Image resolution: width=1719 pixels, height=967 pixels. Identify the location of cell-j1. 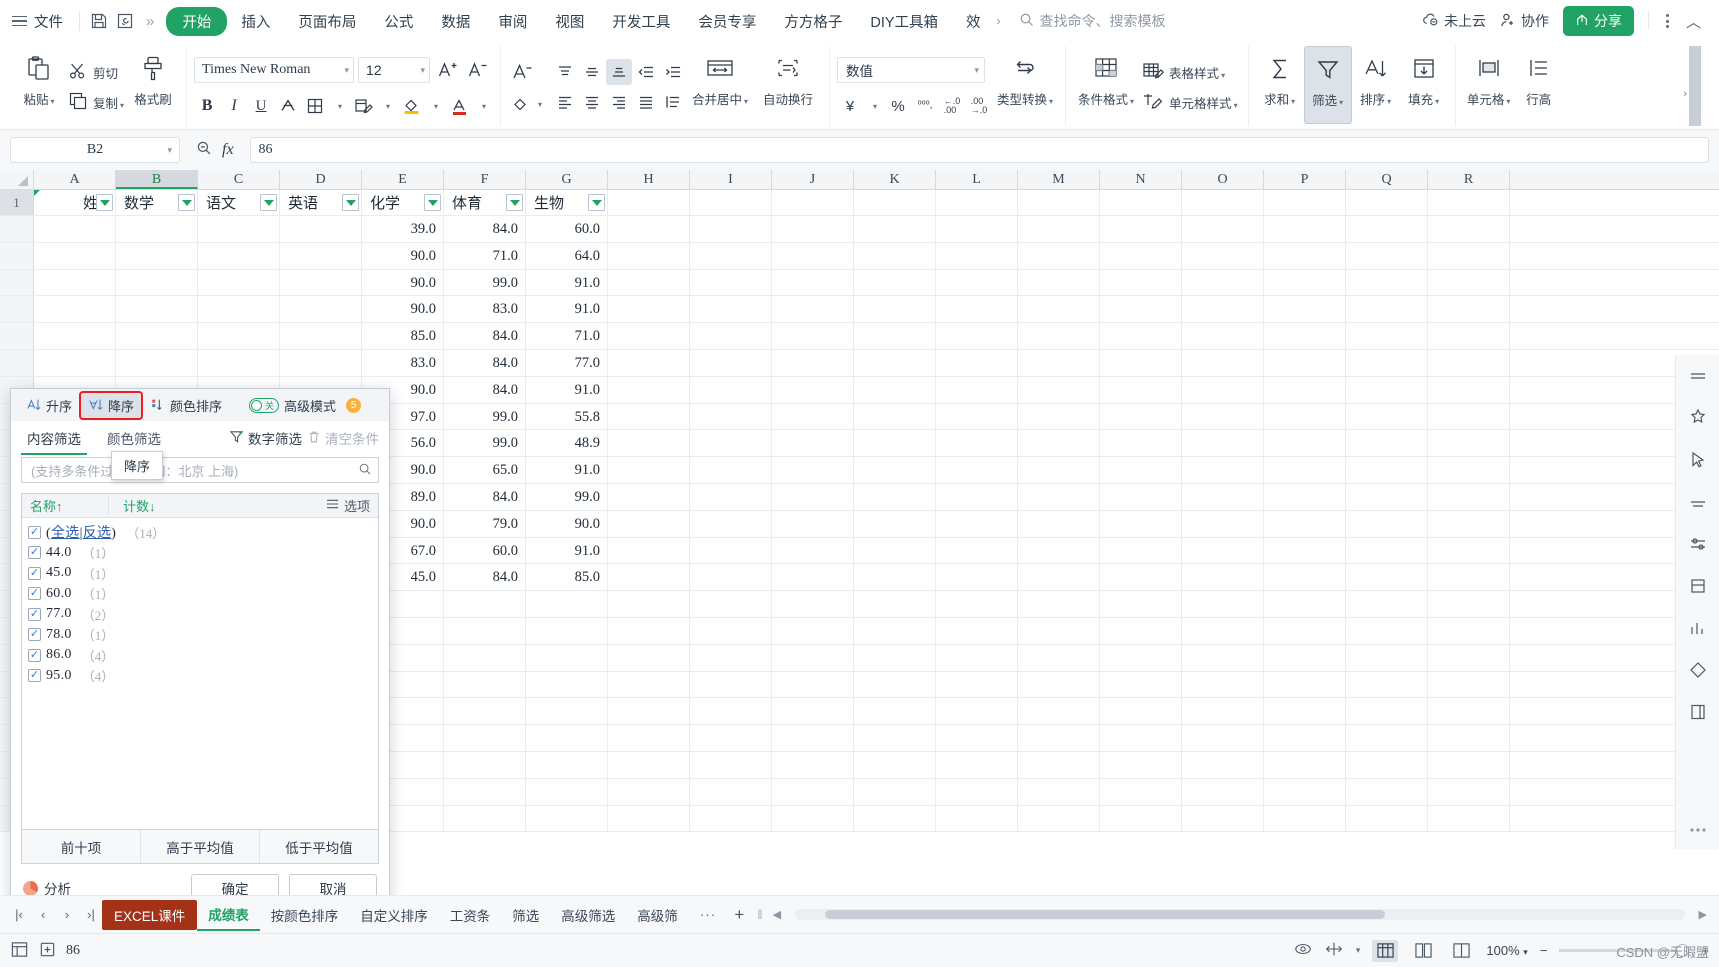
(813, 202).